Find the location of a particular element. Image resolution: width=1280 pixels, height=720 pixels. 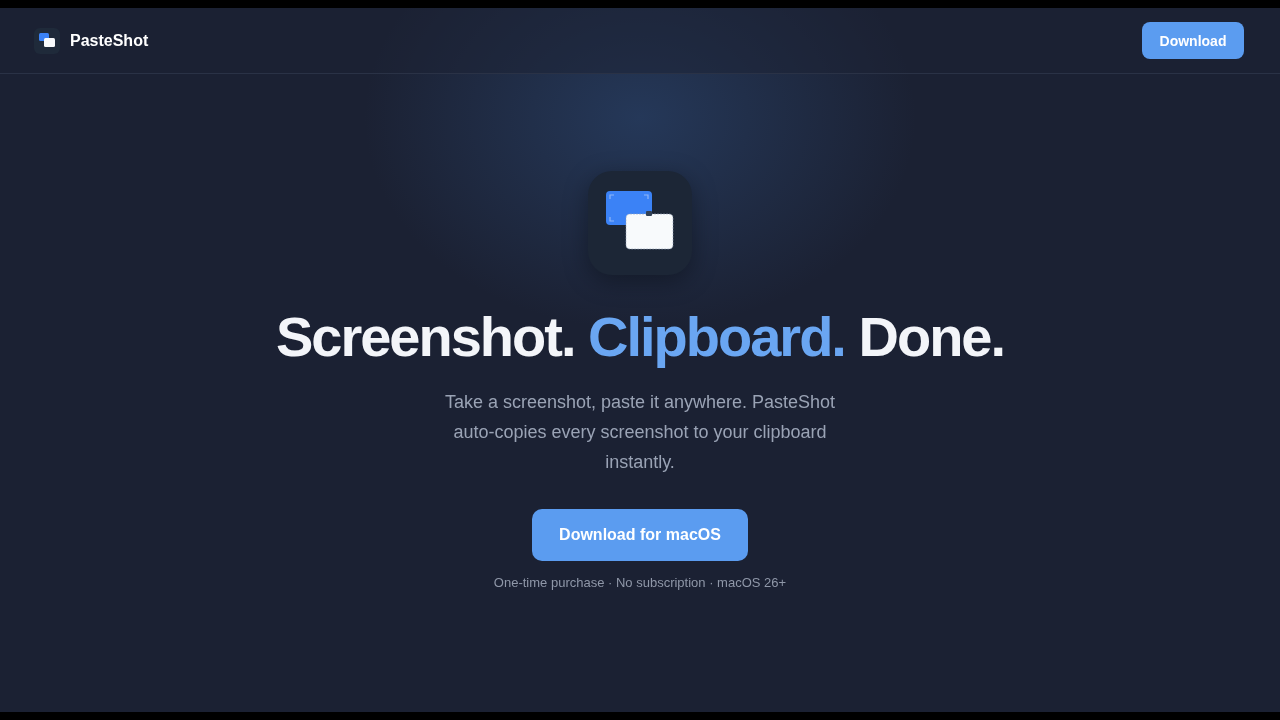

purchase-note: One-time purchase · No subscription · macOS 26+ is located at coordinates (640, 582).